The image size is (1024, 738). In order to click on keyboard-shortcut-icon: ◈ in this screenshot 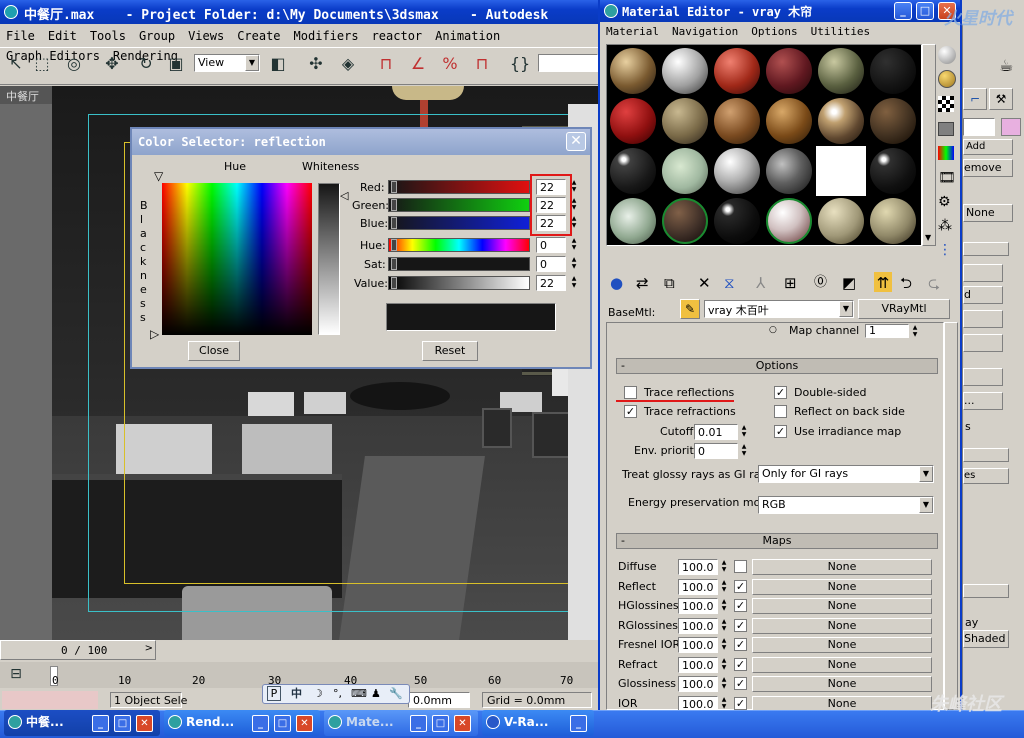, I will do `click(348, 64)`.